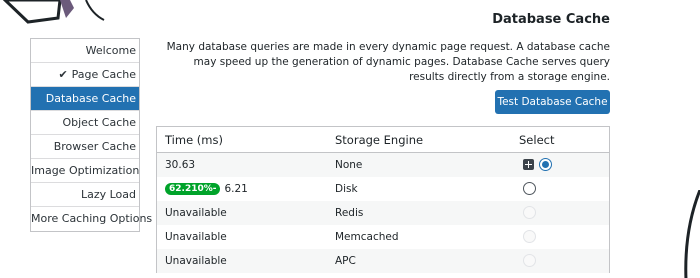 This screenshot has height=278, width=700. What do you see at coordinates (367, 237) in the screenshot?
I see `engine-cell: Memcached` at bounding box center [367, 237].